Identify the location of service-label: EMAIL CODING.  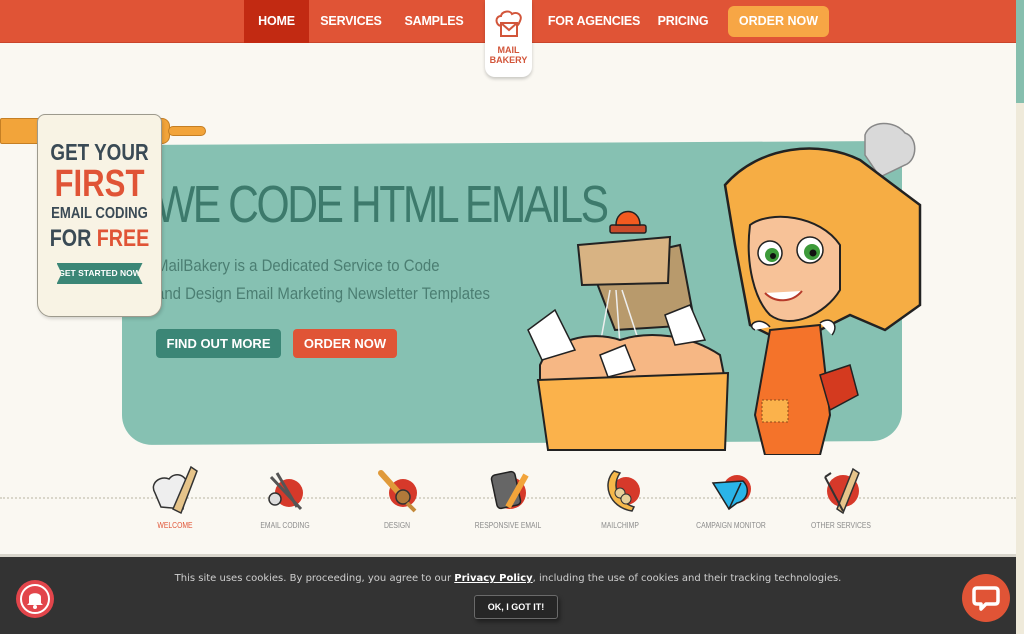
(285, 525).